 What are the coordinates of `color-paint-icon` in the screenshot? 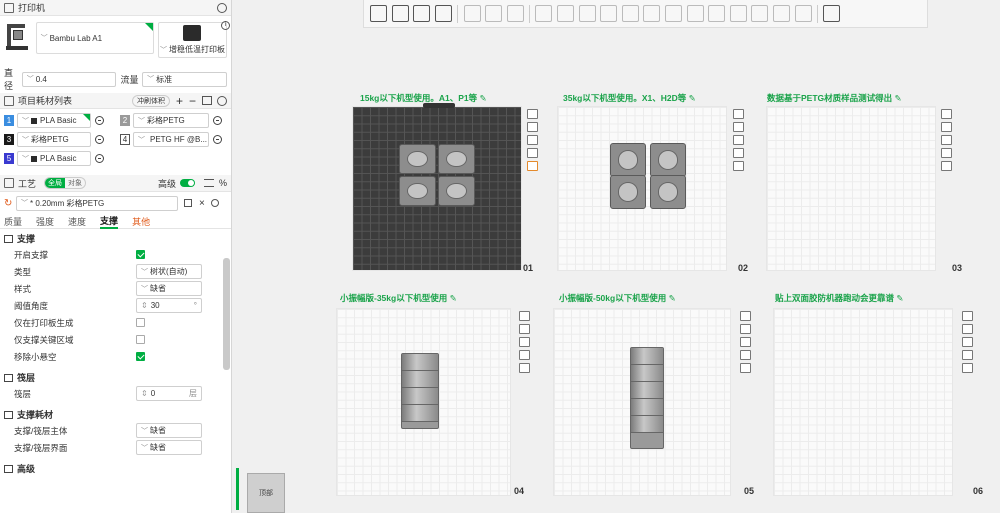 It's located at (738, 13).